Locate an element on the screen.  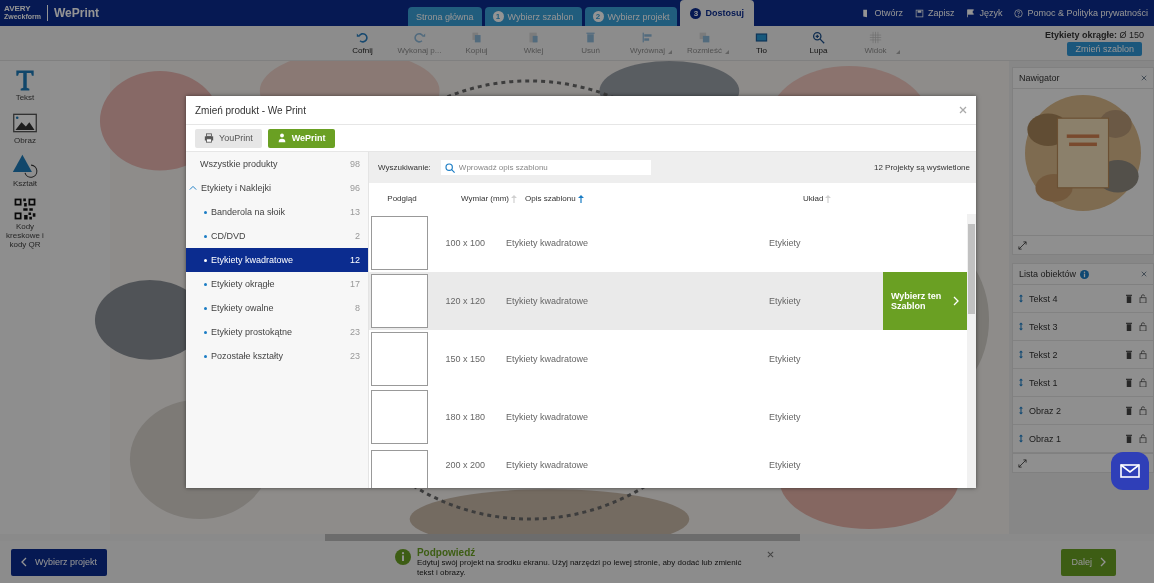
search-label: Wyszukiwanie: is located at coordinates (404, 167).